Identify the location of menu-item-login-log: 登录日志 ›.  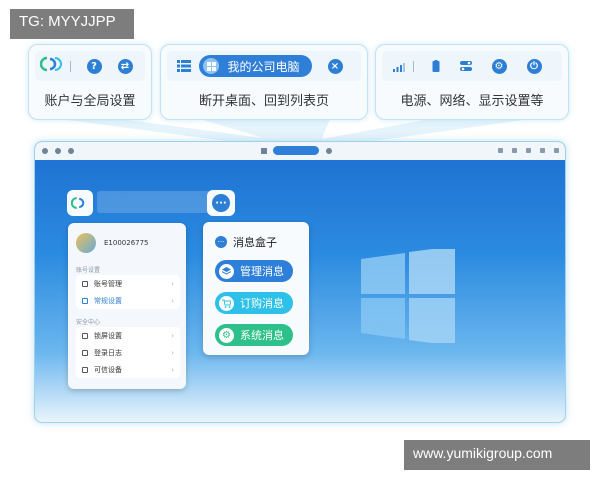
(128, 352).